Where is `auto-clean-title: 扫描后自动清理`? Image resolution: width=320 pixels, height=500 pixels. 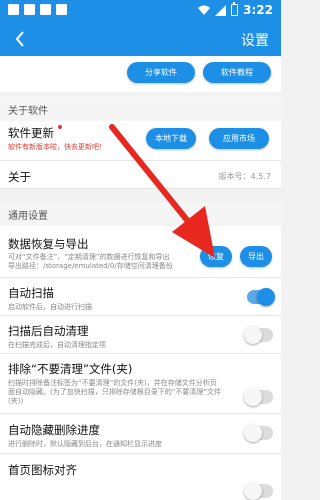
auto-clean-title: 扫描后自动清理 is located at coordinates (48, 331).